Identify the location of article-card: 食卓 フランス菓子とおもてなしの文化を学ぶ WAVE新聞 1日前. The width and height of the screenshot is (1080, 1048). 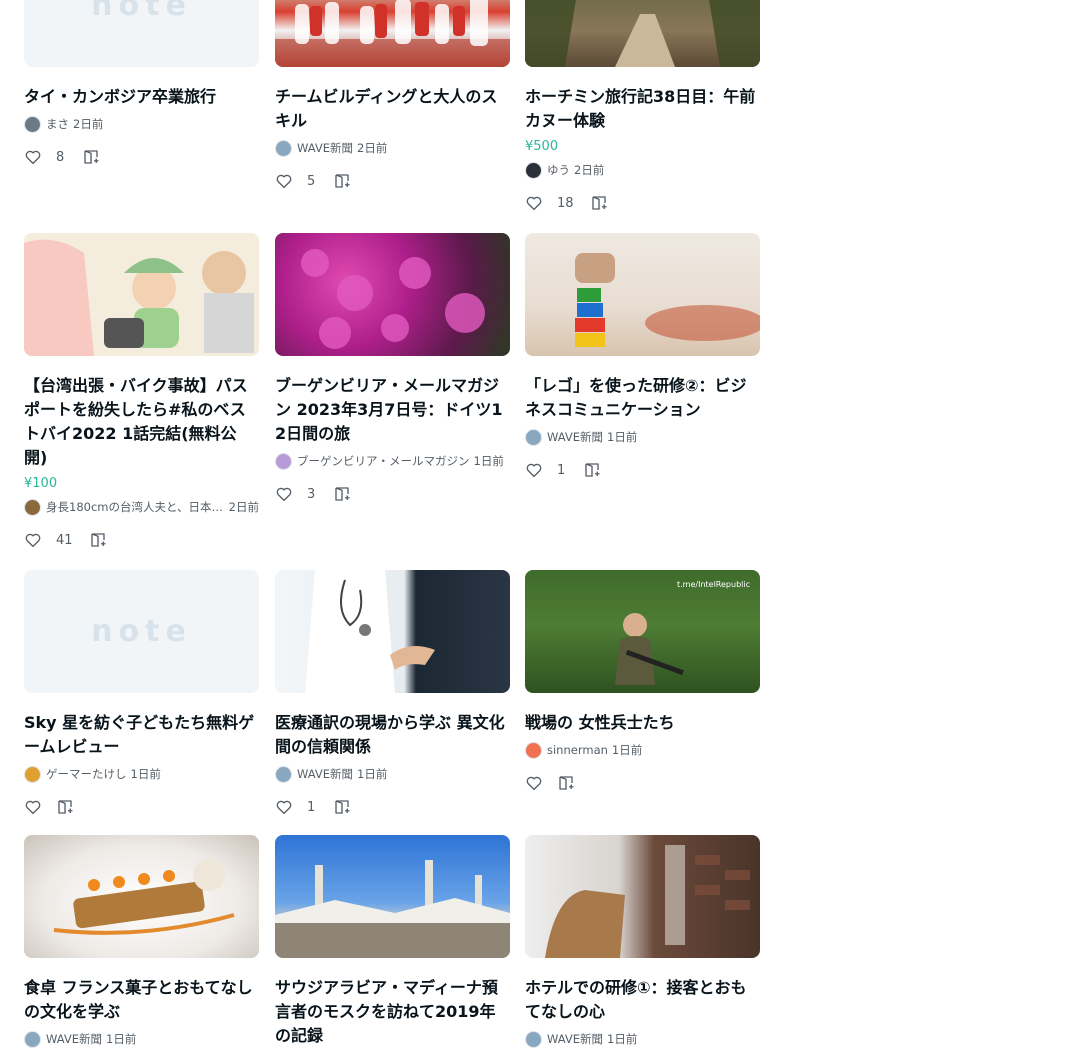
(141, 941).